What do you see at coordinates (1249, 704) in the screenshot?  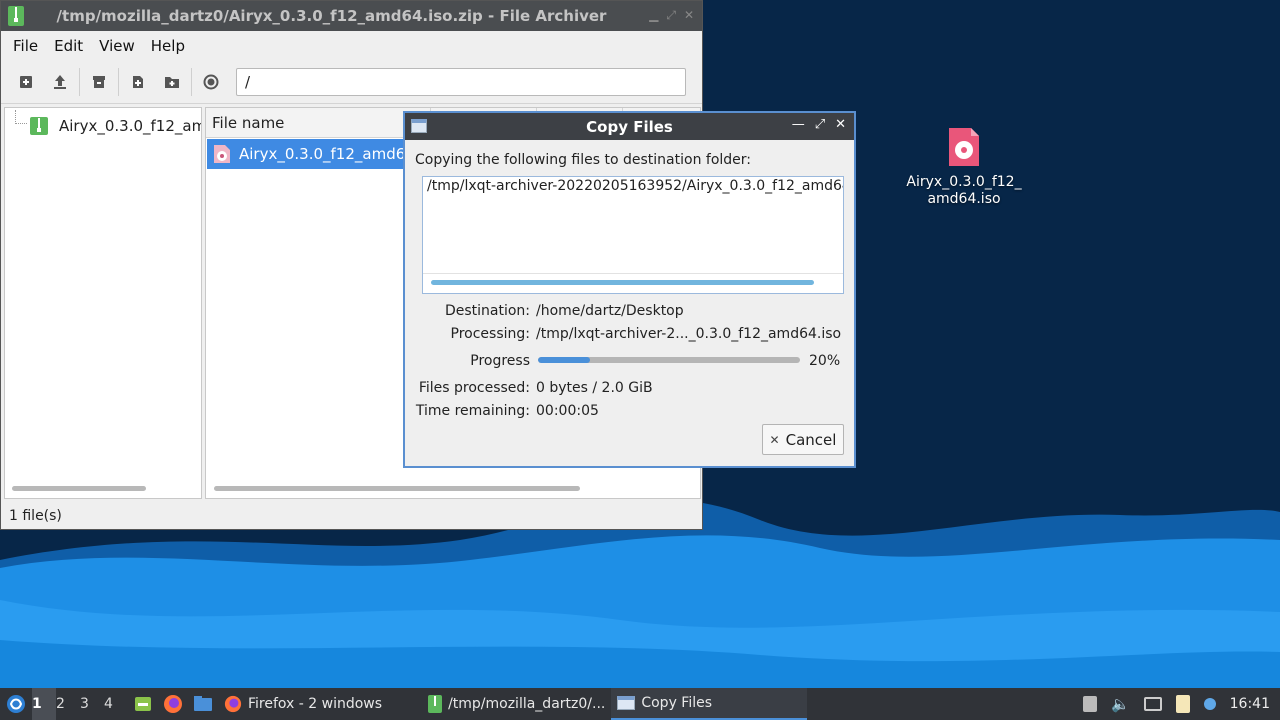 I see `clock: 16:41` at bounding box center [1249, 704].